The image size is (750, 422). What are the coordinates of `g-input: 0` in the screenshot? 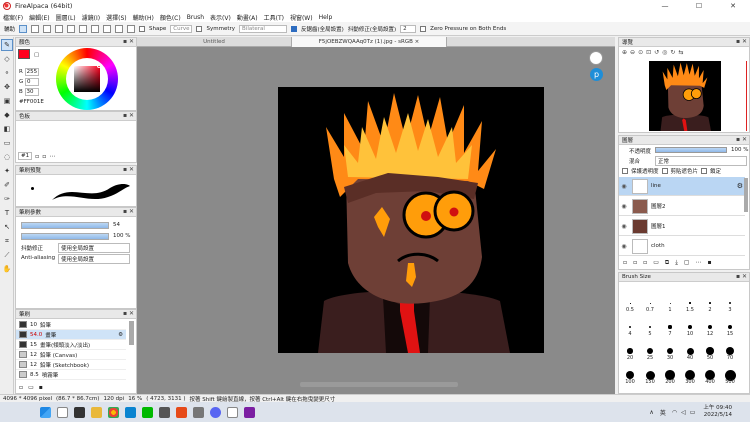 It's located at (32, 82).